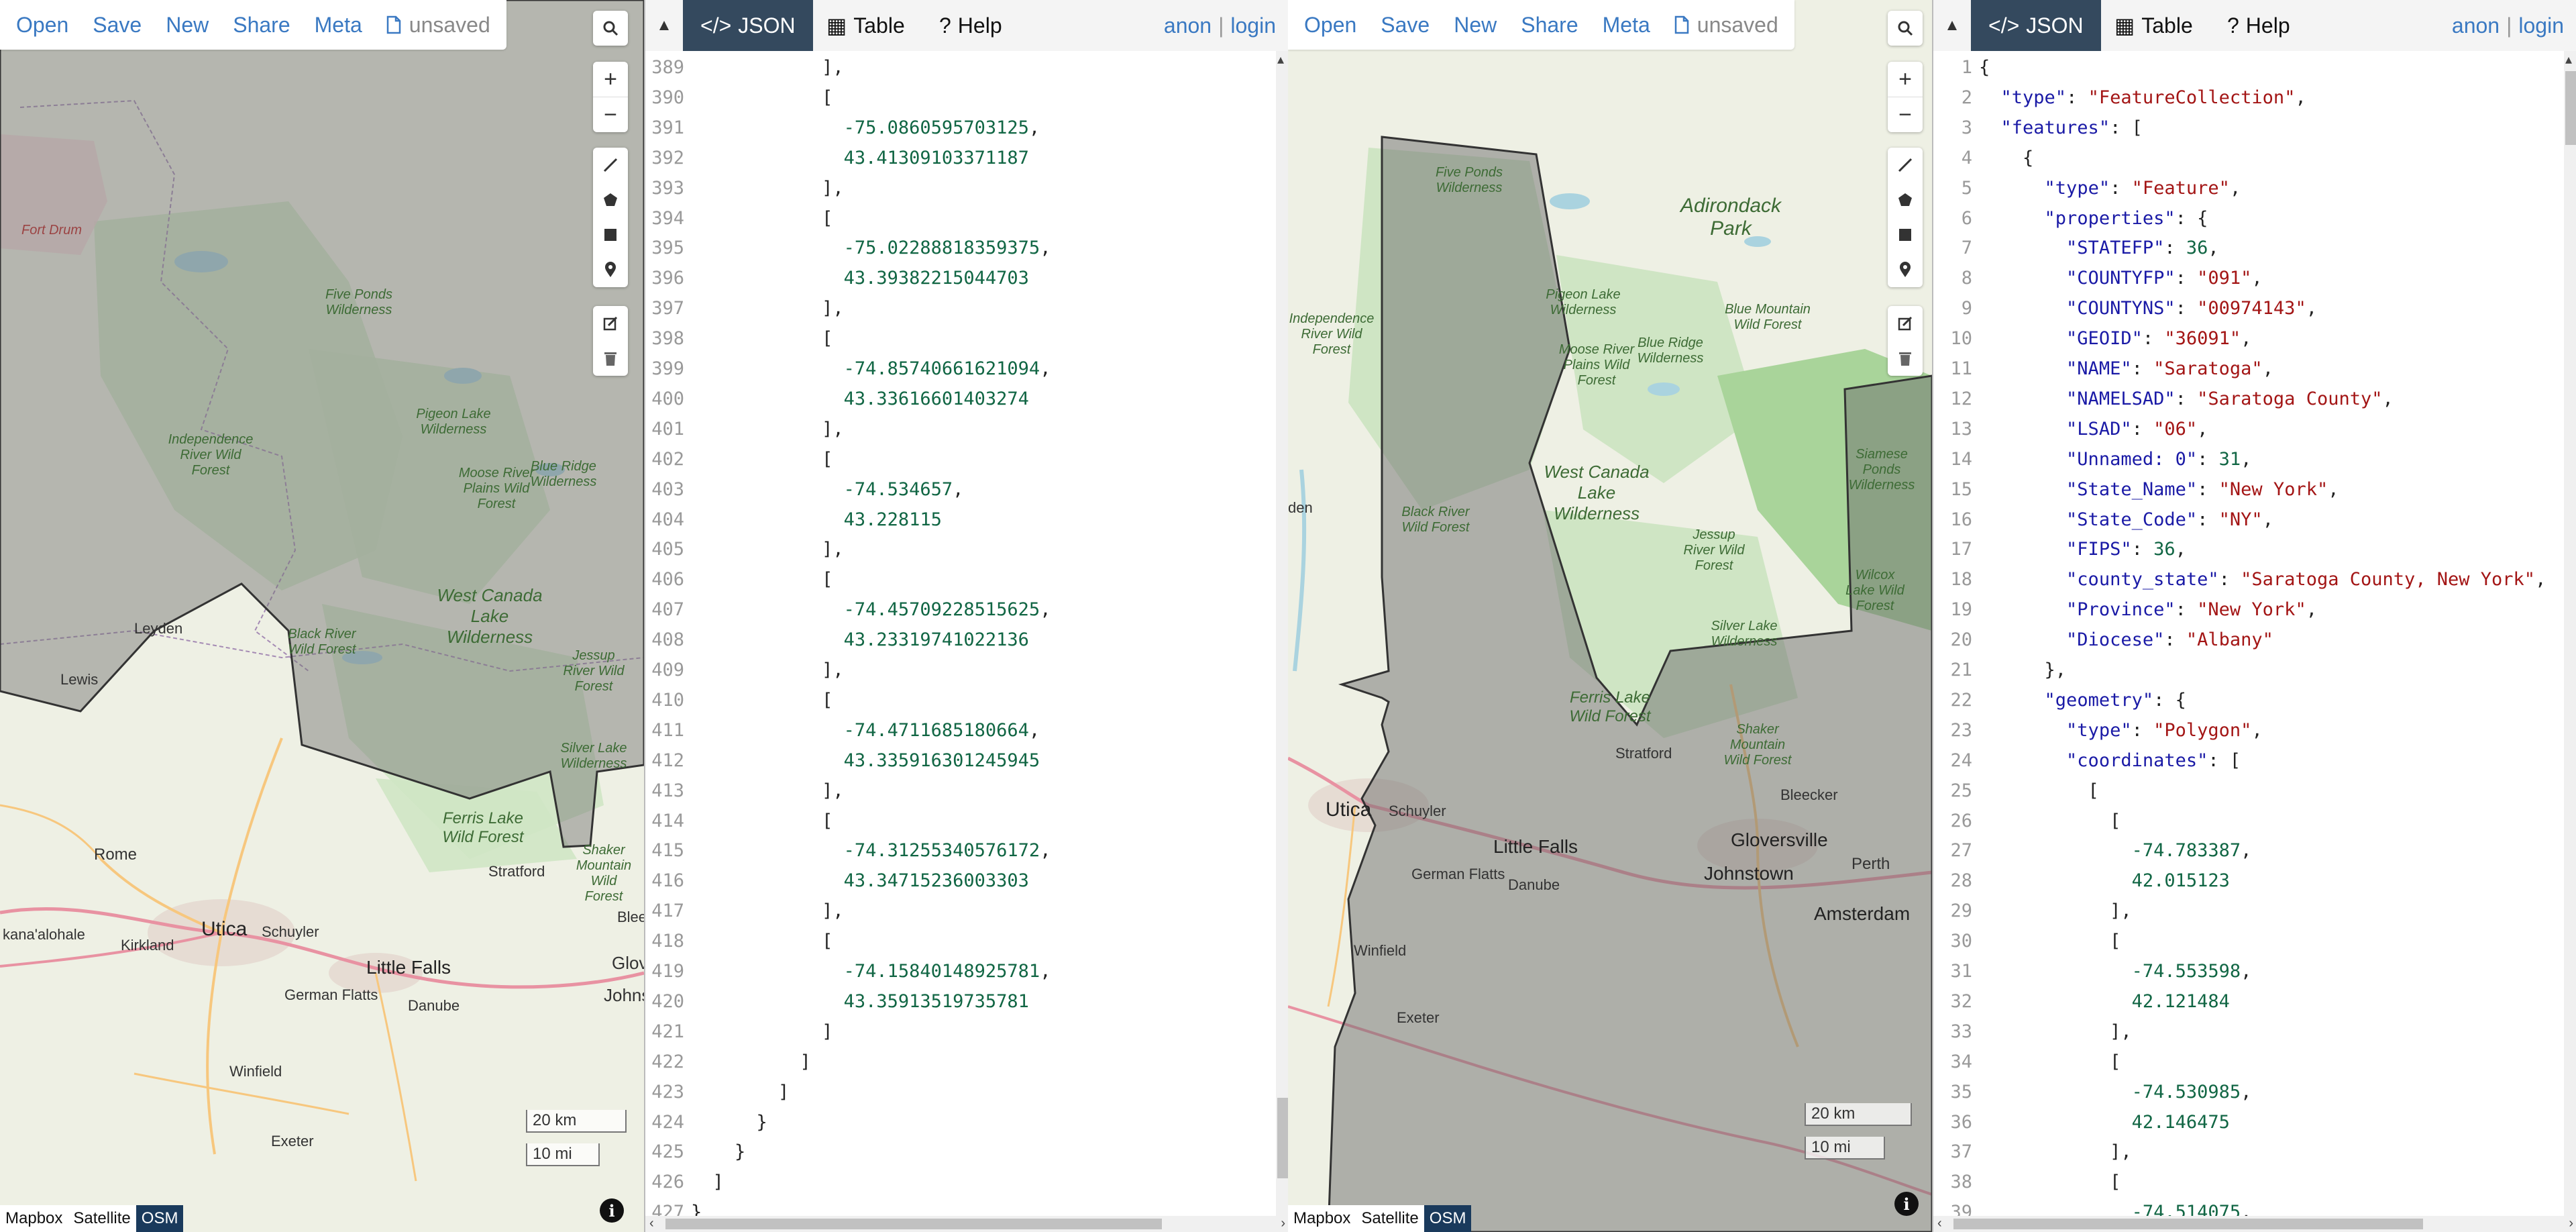 The height and width of the screenshot is (1232, 2576). What do you see at coordinates (1380, 950) in the screenshot?
I see `map-label: Winfield` at bounding box center [1380, 950].